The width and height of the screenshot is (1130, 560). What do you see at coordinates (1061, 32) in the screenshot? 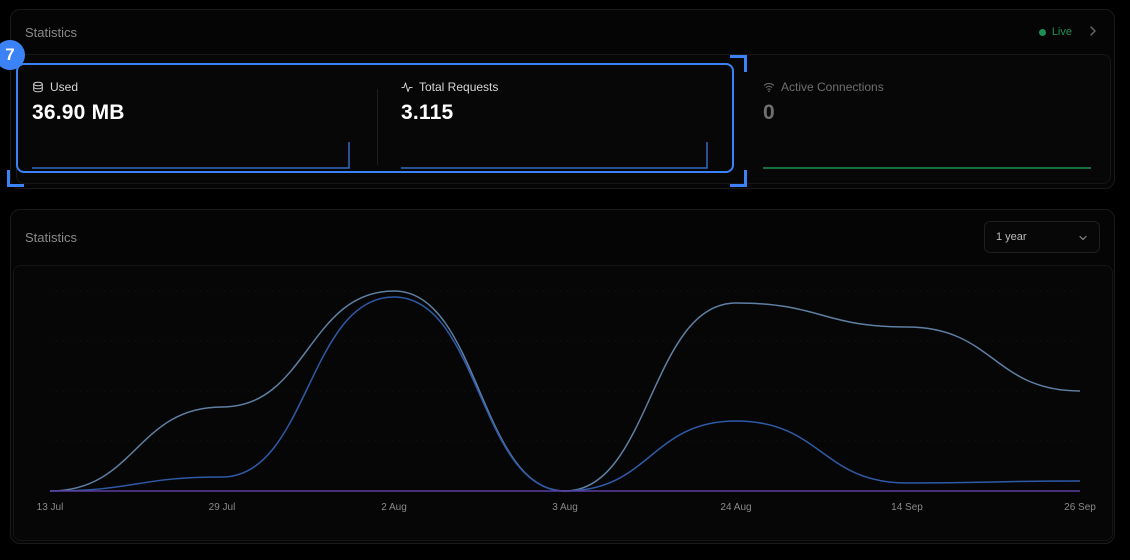
I see `live-label: Live` at bounding box center [1061, 32].